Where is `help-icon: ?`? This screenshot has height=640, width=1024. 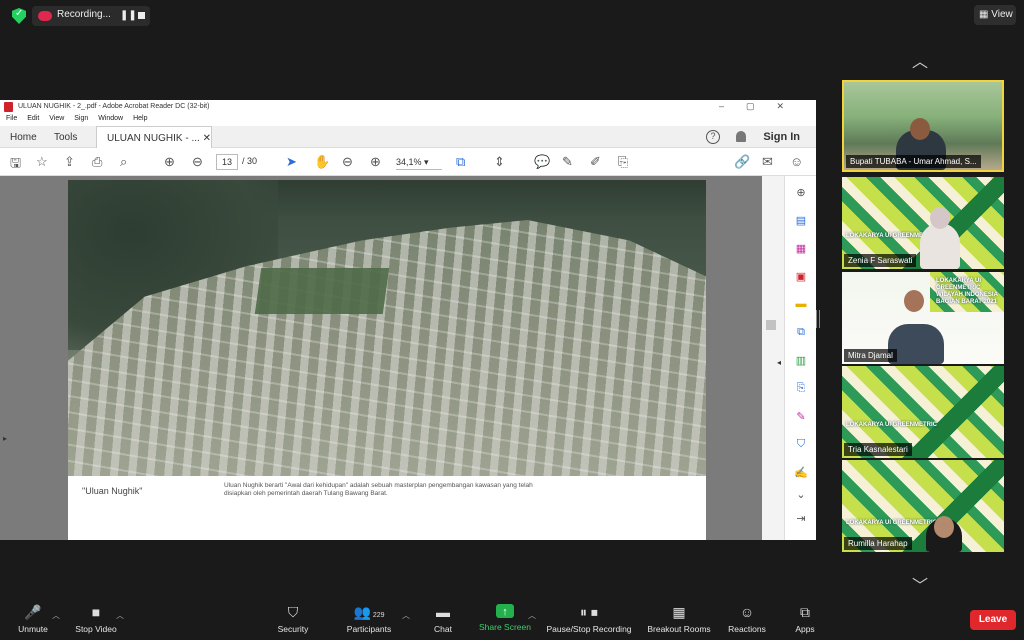 help-icon: ? is located at coordinates (713, 137).